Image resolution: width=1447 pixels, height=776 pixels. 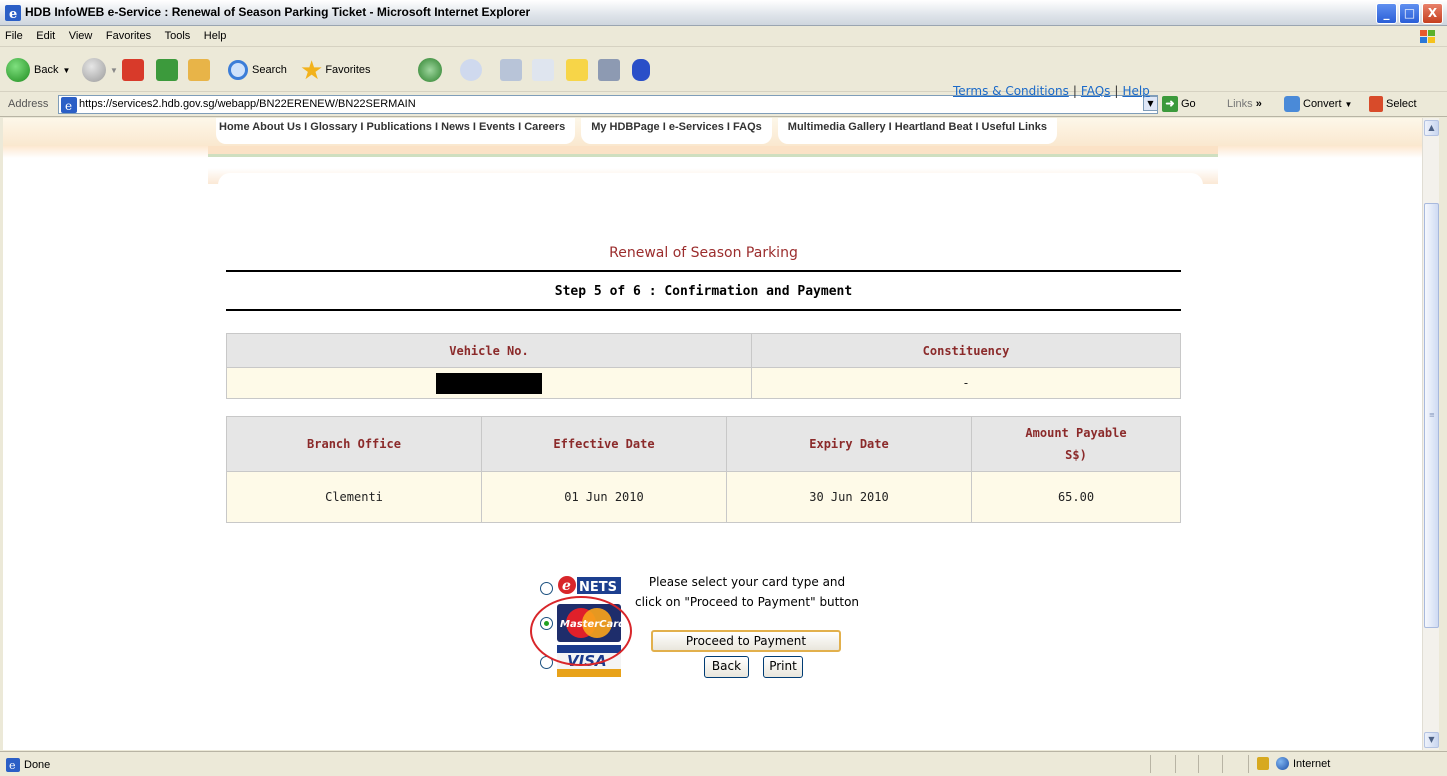 What do you see at coordinates (783, 667) in the screenshot?
I see `print-button: Print` at bounding box center [783, 667].